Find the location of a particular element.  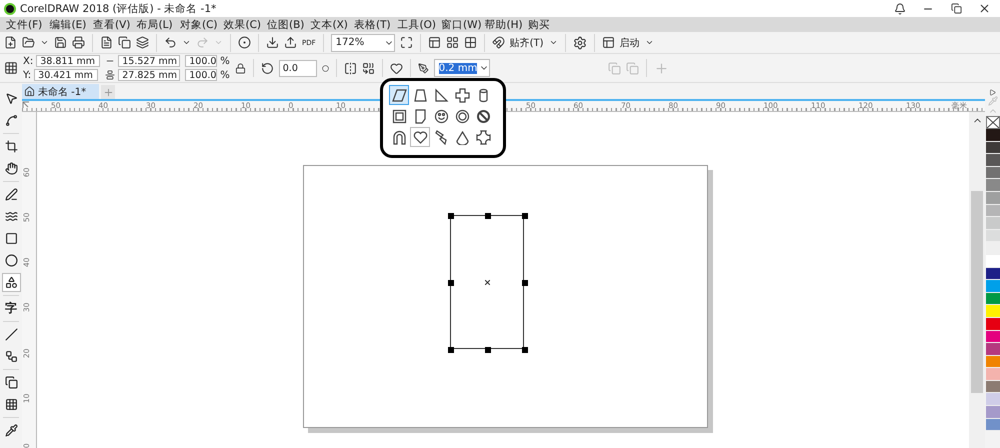

import-icon is located at coordinates (272, 42).